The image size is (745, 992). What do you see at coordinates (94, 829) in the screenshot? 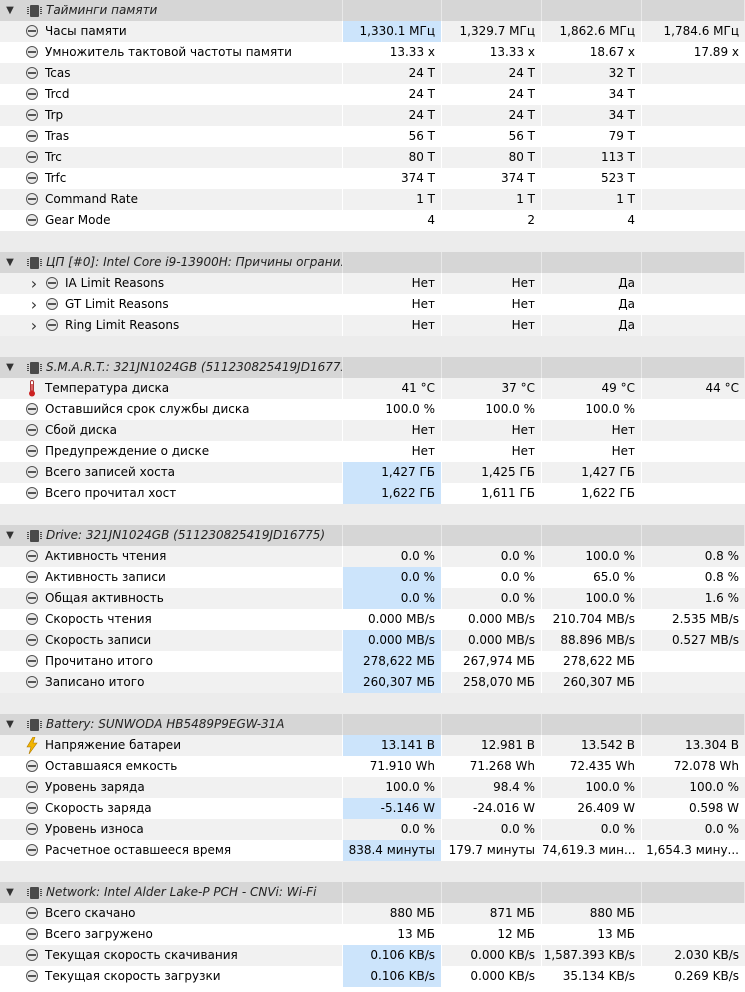
I see `sensor-label: Уровень износа` at bounding box center [94, 829].